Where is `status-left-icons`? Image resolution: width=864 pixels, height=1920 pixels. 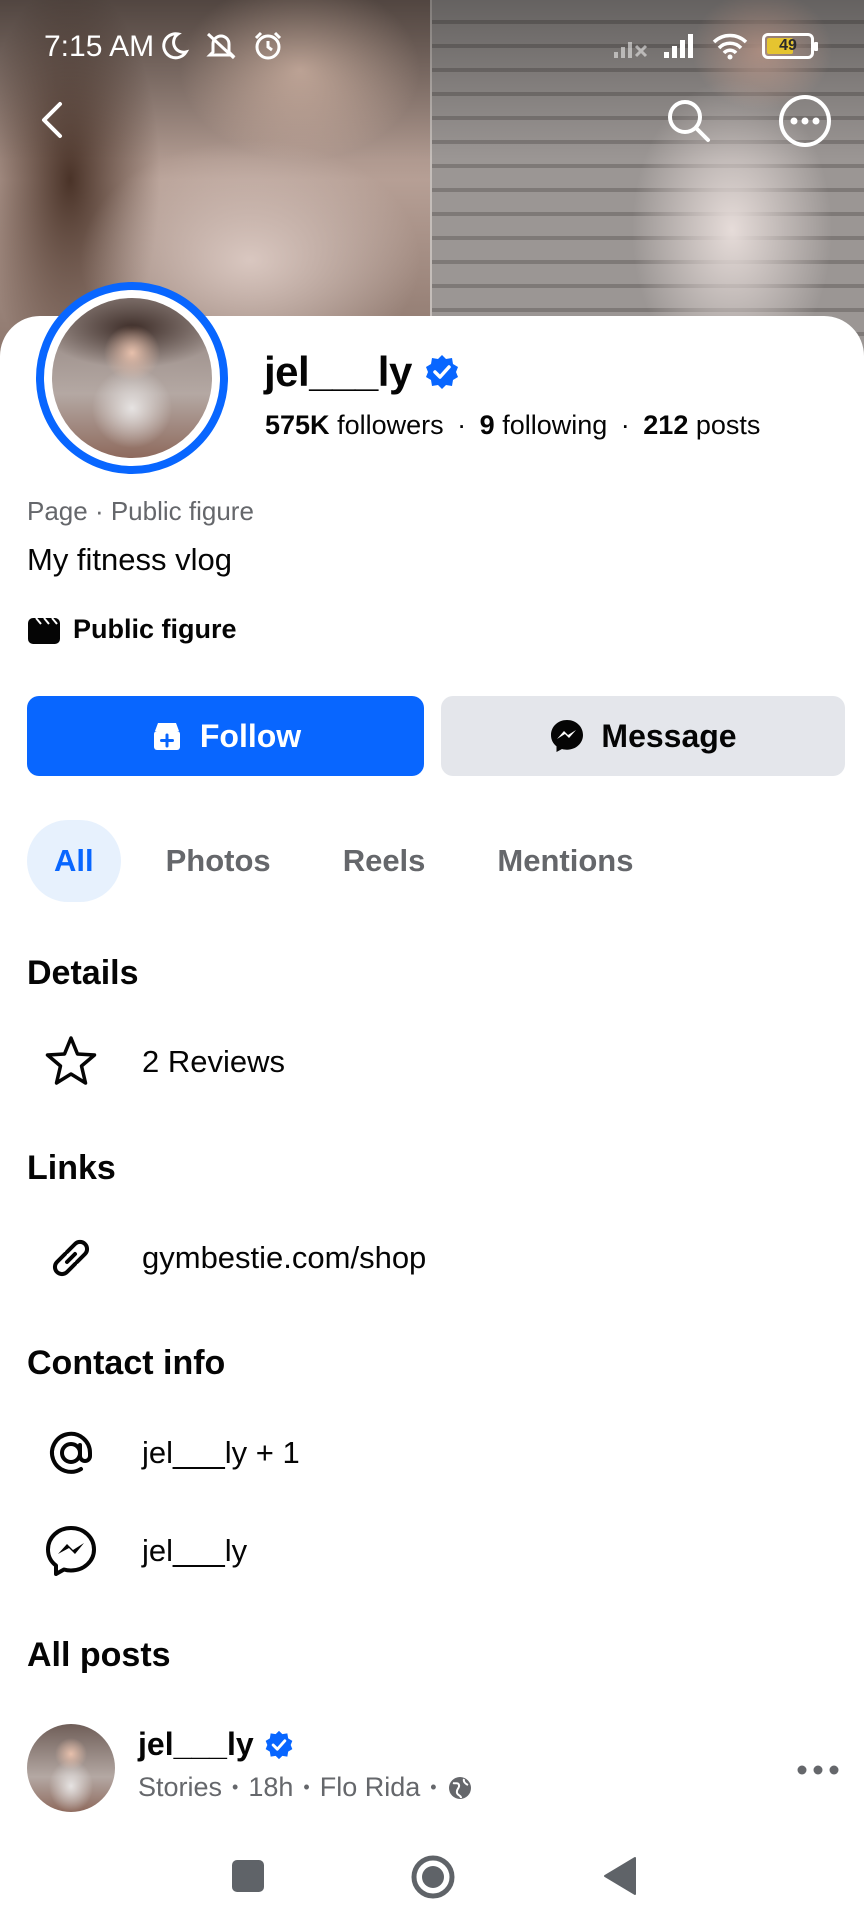 status-left-icons is located at coordinates (221, 46).